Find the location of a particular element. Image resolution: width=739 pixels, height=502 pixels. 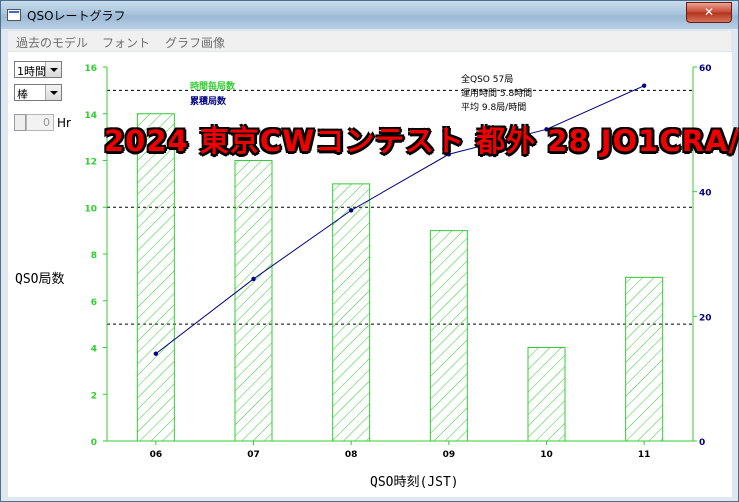

y2-tick-label: 20 is located at coordinates (705, 318).